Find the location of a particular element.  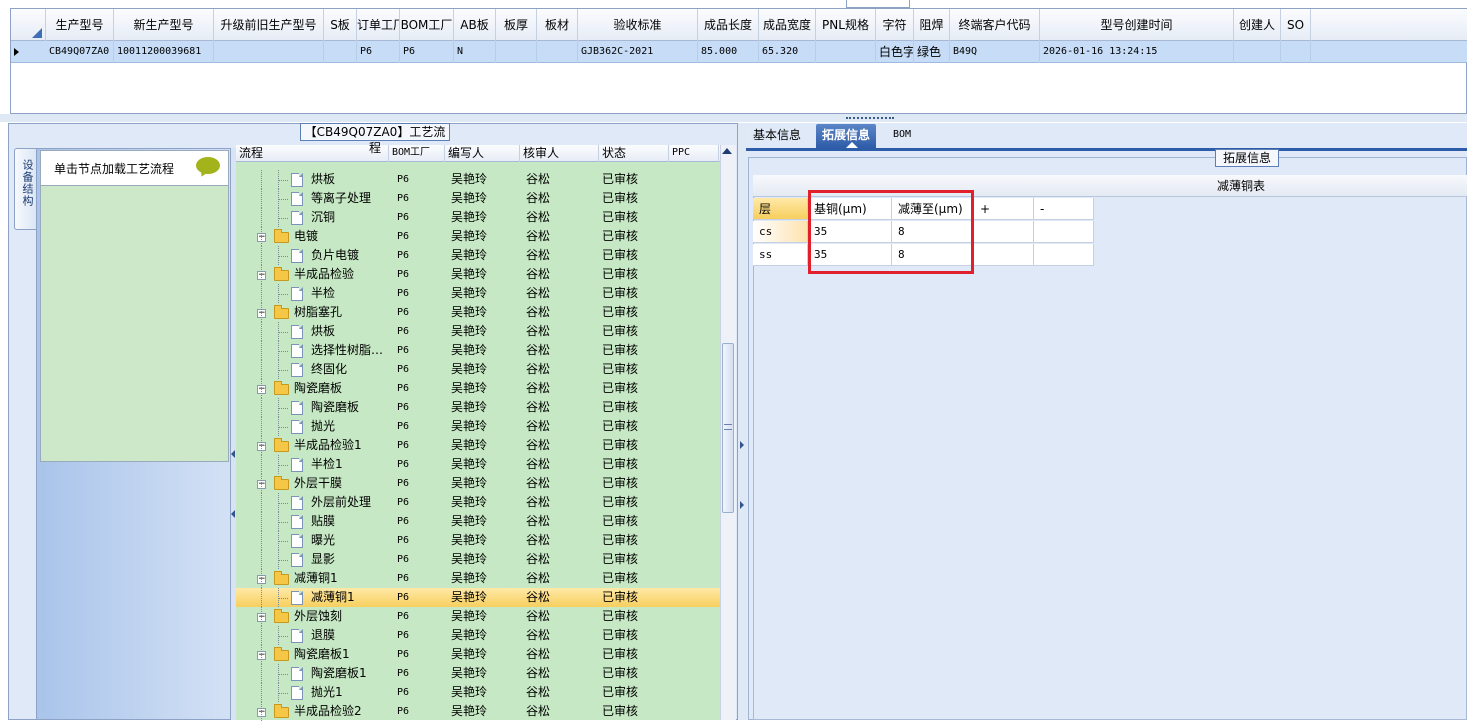

column-header: 型号创建时间 is located at coordinates (1137, 25).